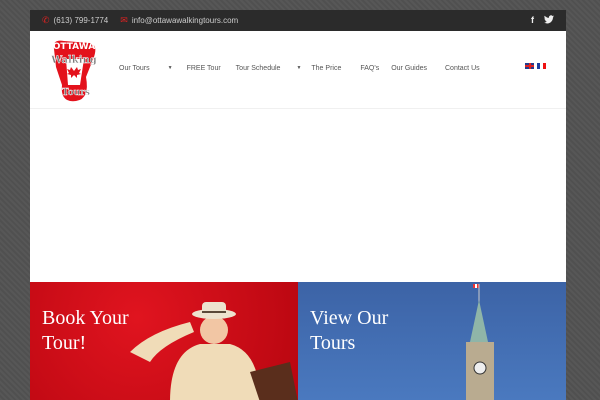 Image resolution: width=600 pixels, height=400 pixels. What do you see at coordinates (369, 68) in the screenshot?
I see `nav-faqs: FAQ's` at bounding box center [369, 68].